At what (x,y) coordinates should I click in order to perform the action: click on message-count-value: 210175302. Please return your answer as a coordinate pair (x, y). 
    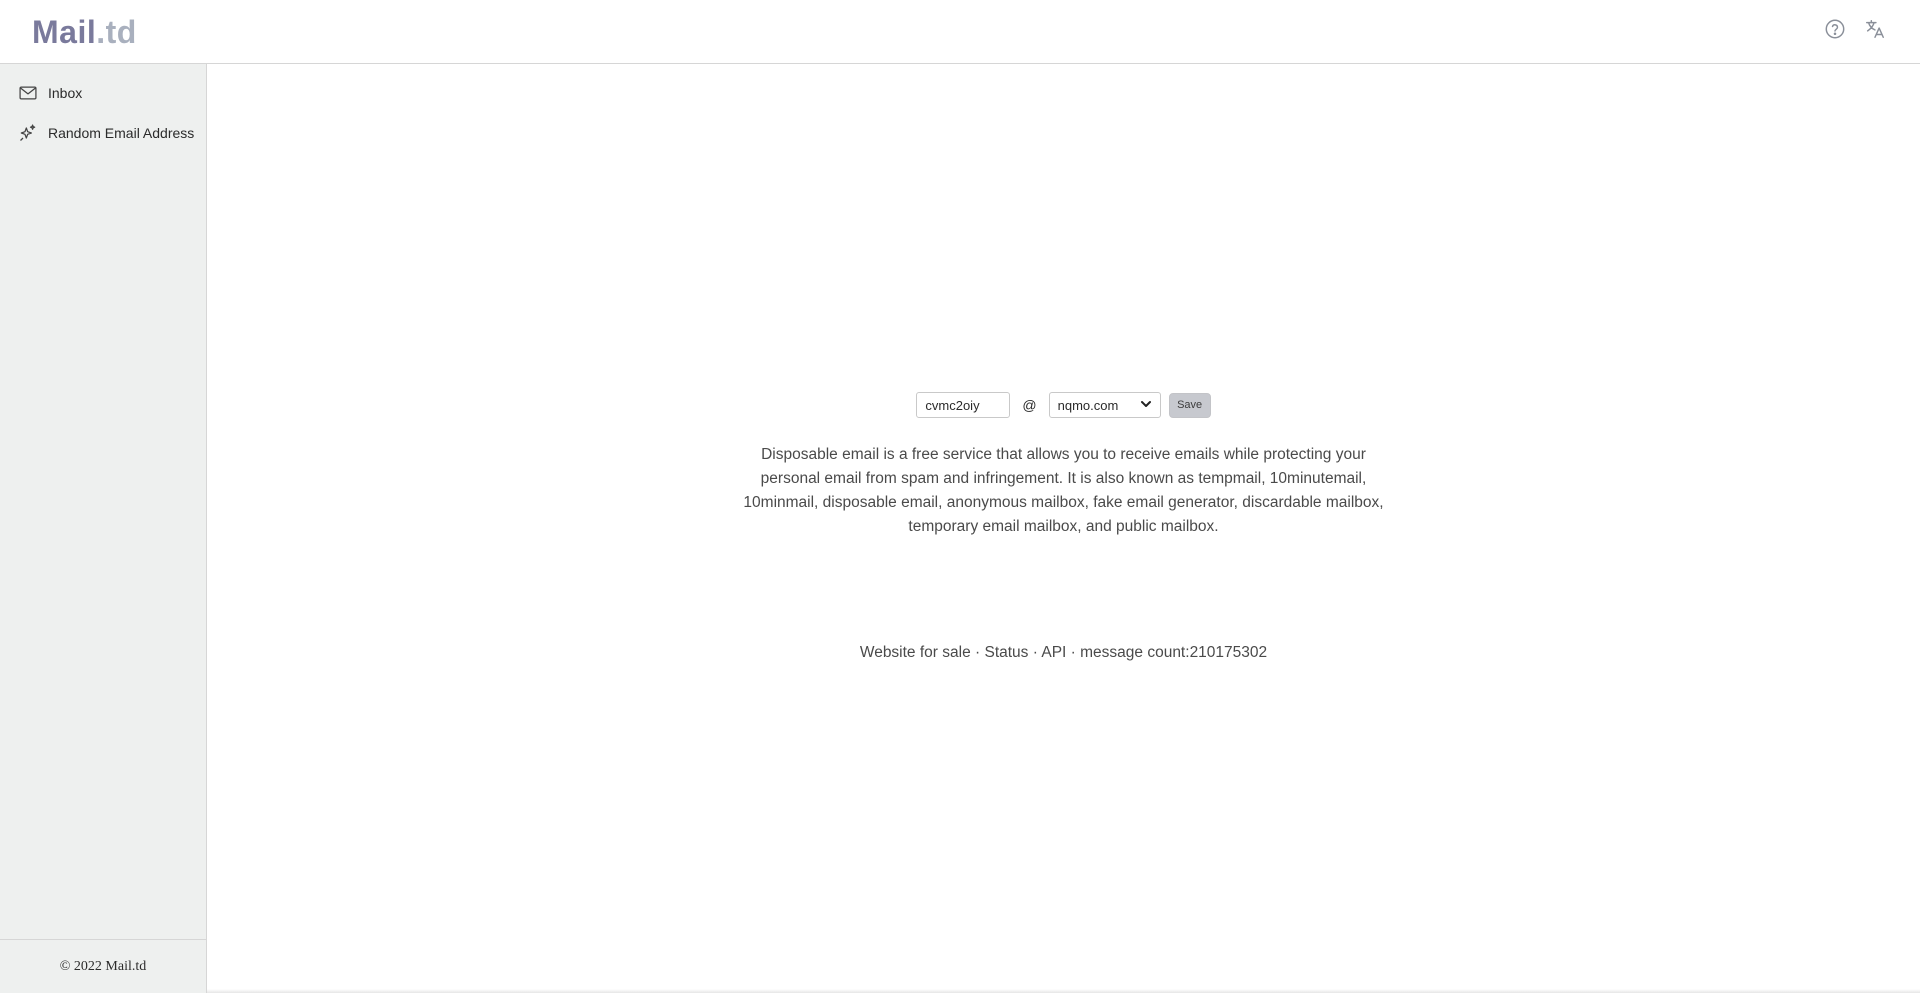
    Looking at the image, I should click on (1228, 652).